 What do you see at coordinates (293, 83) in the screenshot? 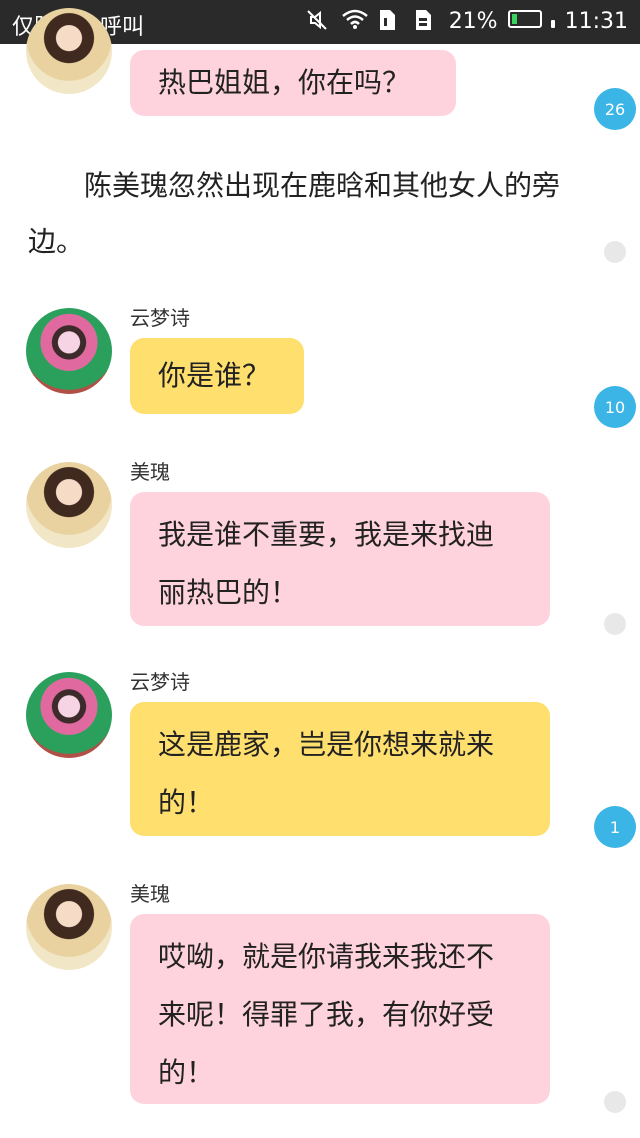
I see `message-bubble: 热巴姐姐，你在吗？` at bounding box center [293, 83].